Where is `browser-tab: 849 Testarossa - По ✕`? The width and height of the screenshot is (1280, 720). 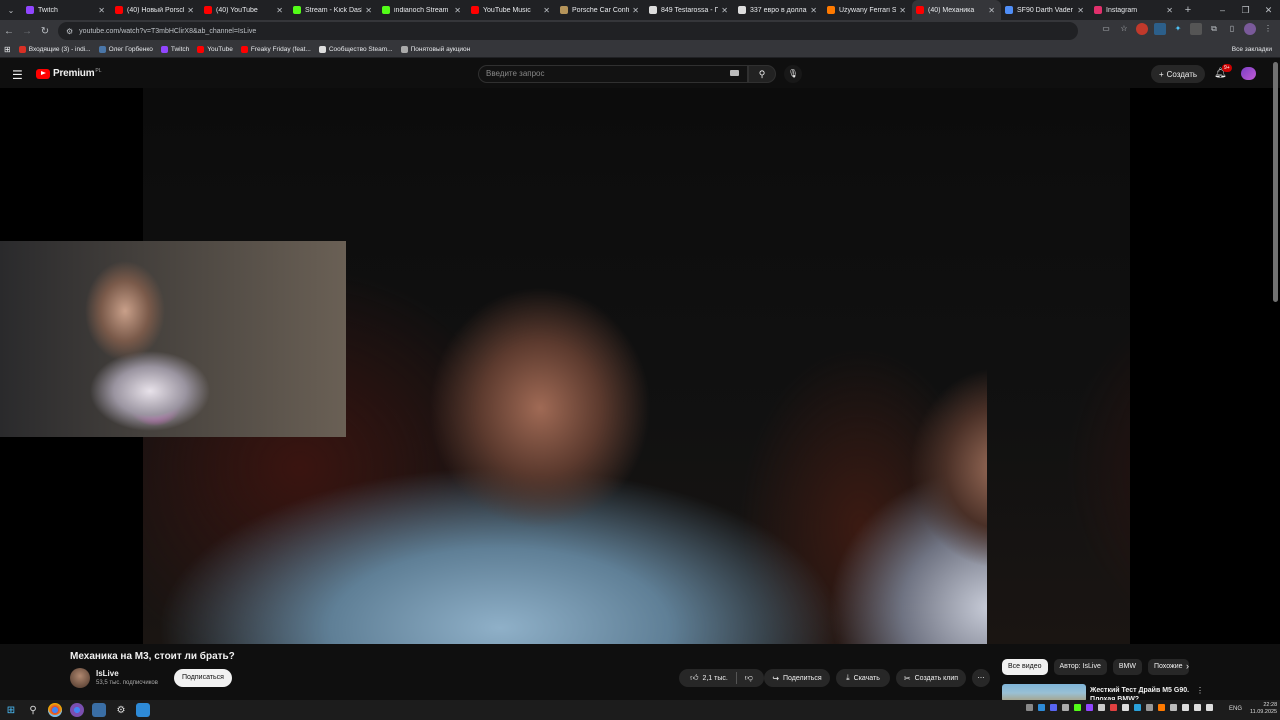 browser-tab: 849 Testarossa - По ✕ is located at coordinates (689, 10).